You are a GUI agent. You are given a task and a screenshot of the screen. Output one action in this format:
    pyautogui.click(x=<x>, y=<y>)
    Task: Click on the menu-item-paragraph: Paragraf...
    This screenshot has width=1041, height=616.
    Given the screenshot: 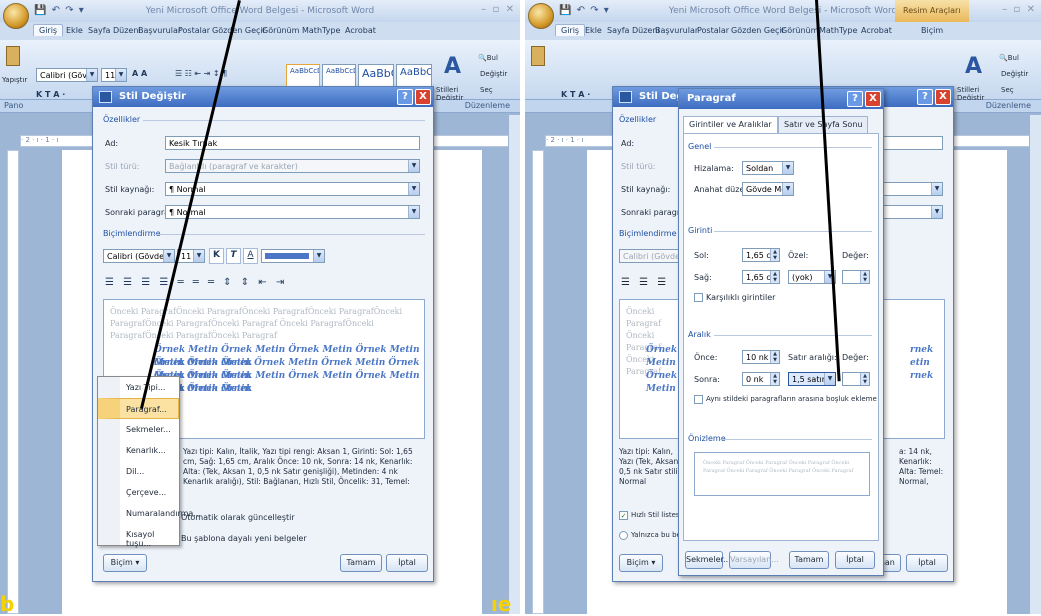 What is the action you would take?
    pyautogui.click(x=138, y=408)
    